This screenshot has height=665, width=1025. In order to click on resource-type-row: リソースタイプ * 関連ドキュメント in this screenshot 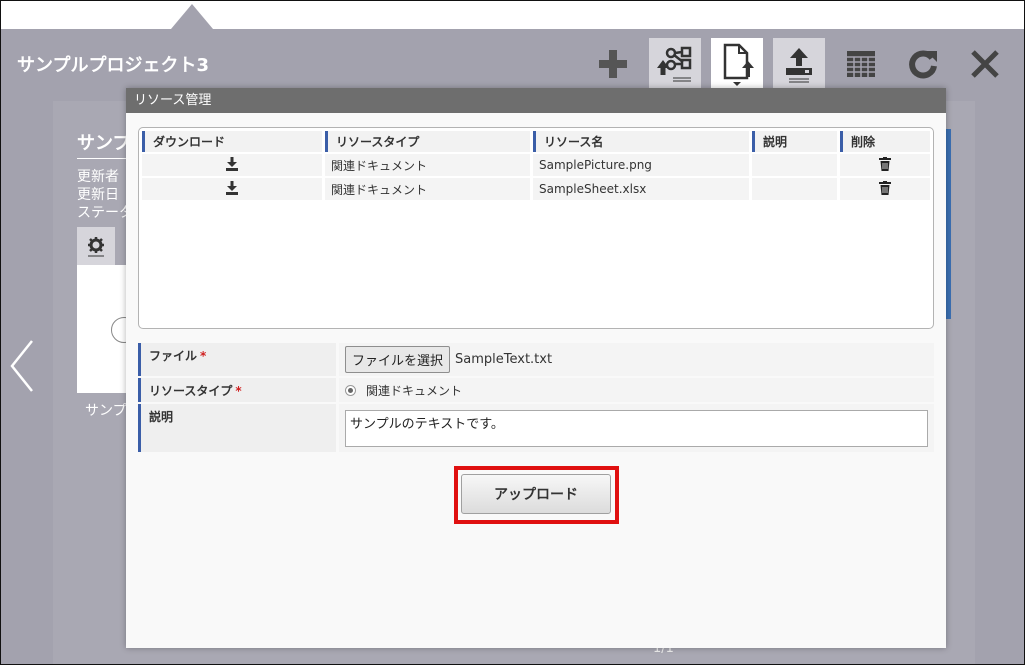, I will do `click(536, 390)`.